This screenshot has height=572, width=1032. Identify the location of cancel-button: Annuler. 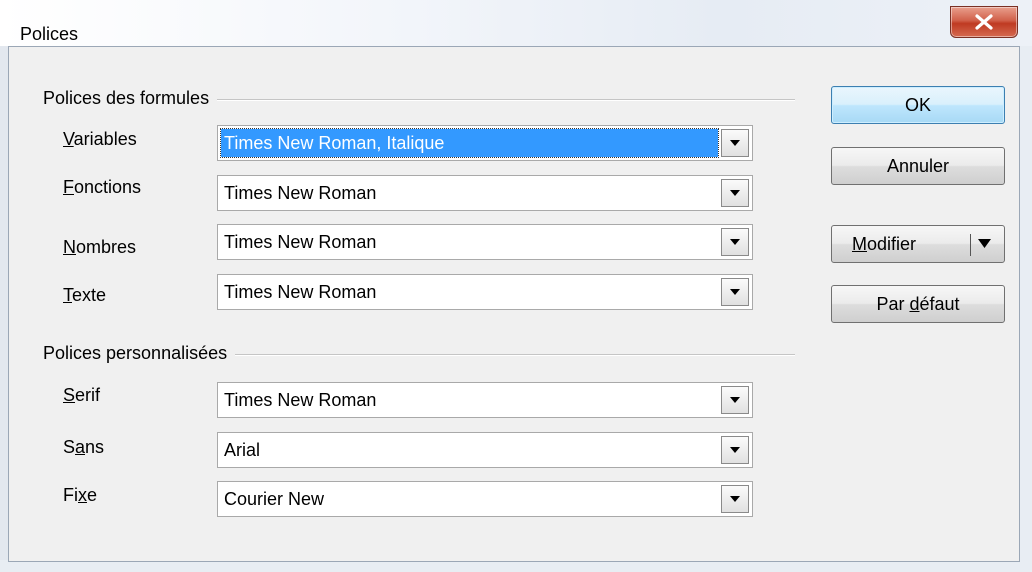
(918, 166).